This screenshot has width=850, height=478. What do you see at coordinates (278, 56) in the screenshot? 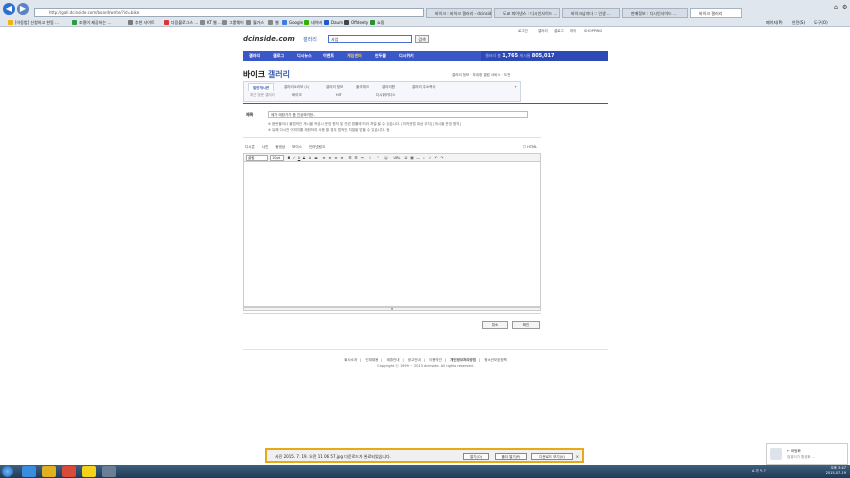
I see `gnb-item: 갤로그` at bounding box center [278, 56].